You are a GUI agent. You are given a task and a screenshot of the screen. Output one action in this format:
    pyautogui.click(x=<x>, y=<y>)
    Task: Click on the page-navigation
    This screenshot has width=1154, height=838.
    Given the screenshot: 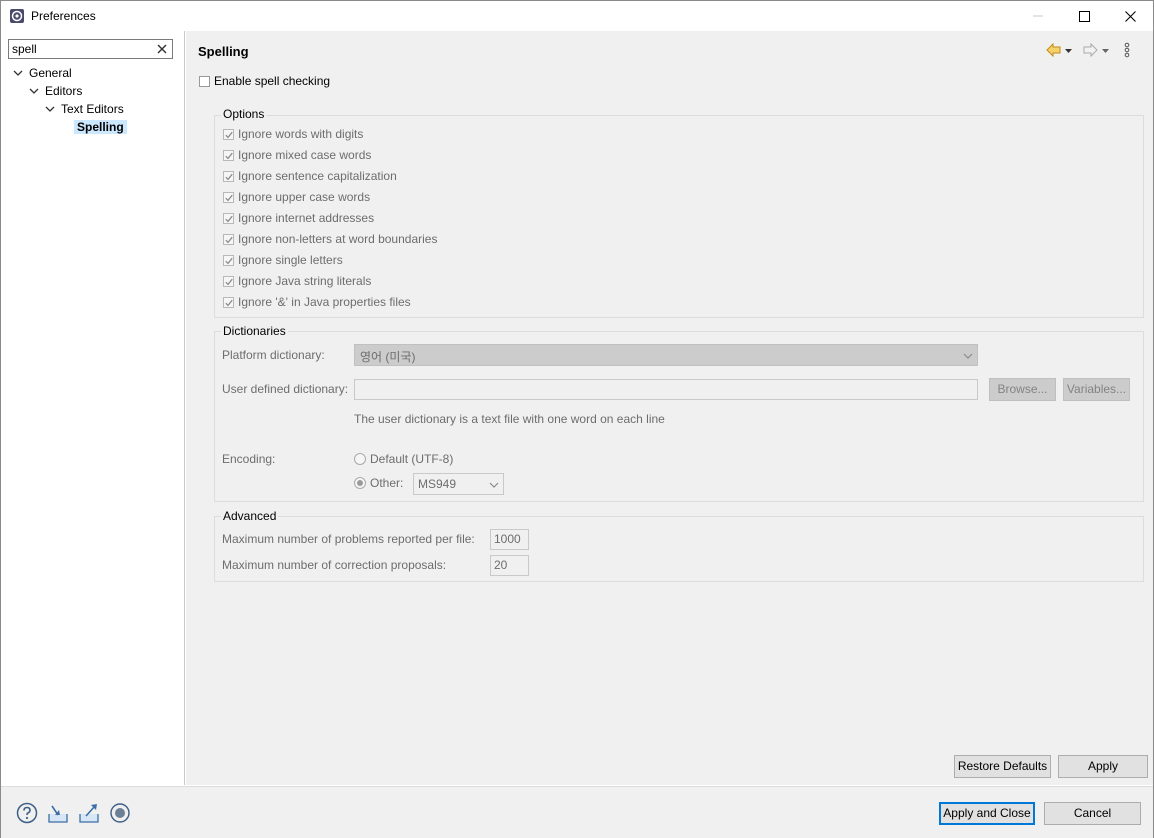 What is the action you would take?
    pyautogui.click(x=1088, y=50)
    